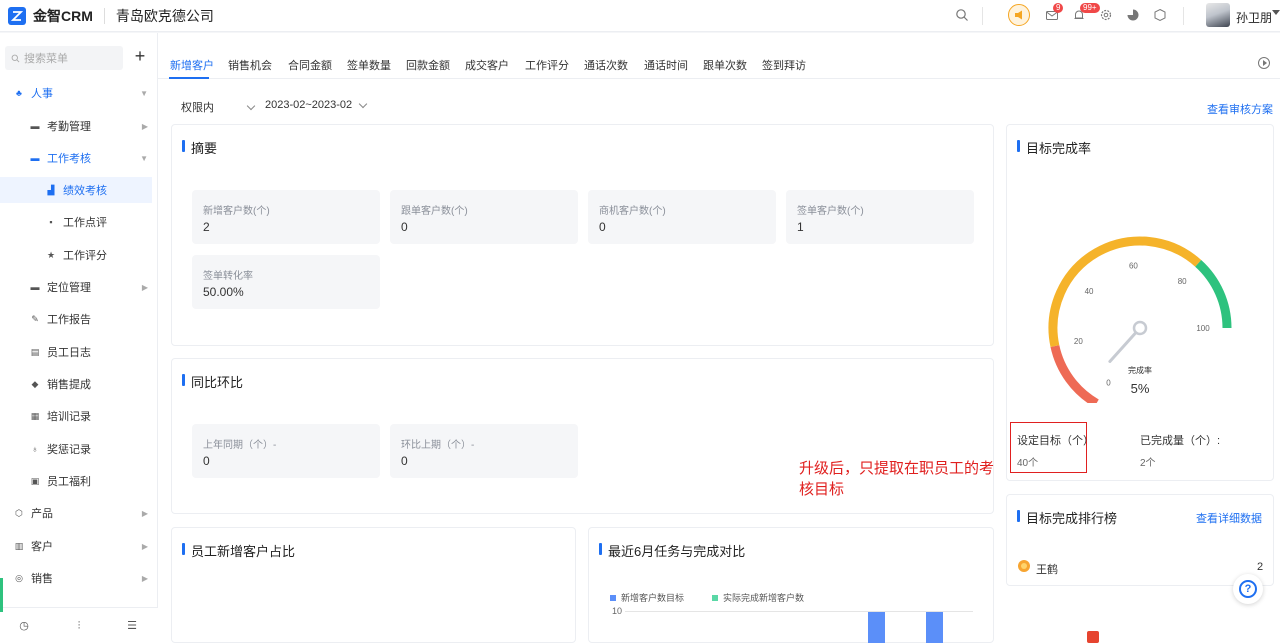  Describe the element at coordinates (69, 288) in the screenshot. I see `sidebar-item-label: 定位管理` at that location.